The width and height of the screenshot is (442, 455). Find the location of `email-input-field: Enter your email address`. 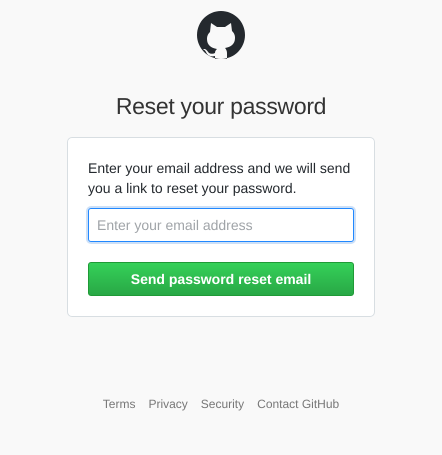

email-input-field: Enter your email address is located at coordinates (221, 225).